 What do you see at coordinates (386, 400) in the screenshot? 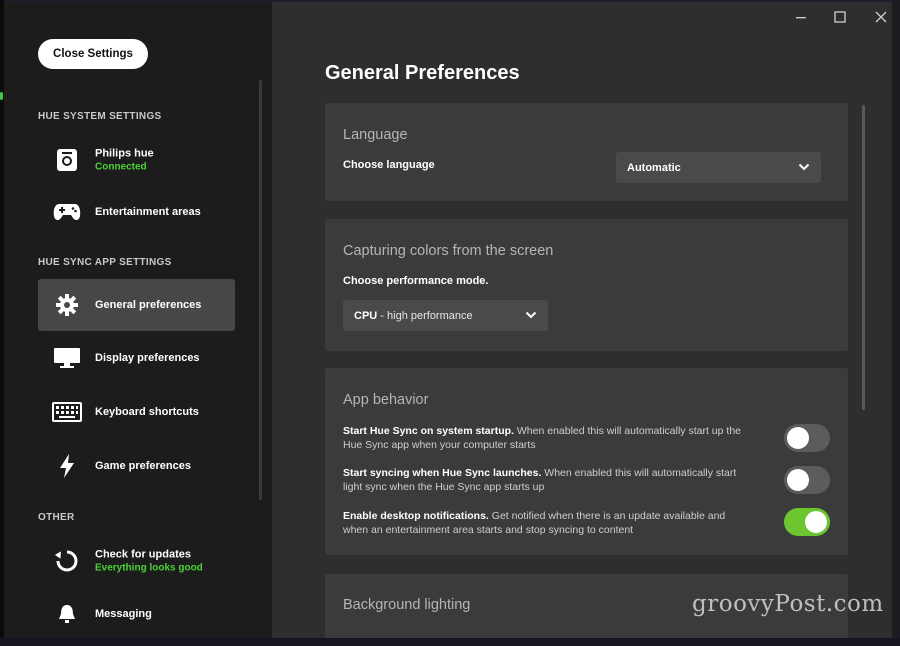
I see `app-behavior-card-title: App behavior` at bounding box center [386, 400].